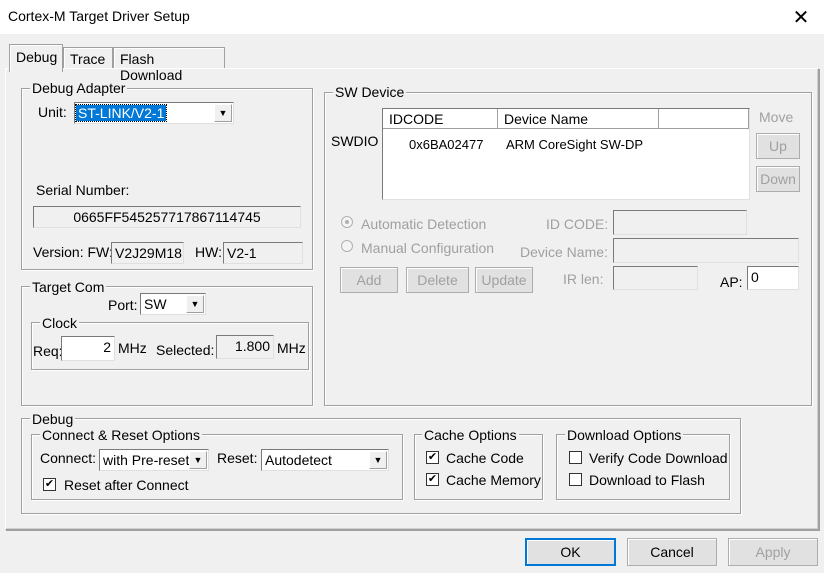 This screenshot has height=573, width=824. What do you see at coordinates (575, 479) in the screenshot?
I see `download-to-flash-checkbox` at bounding box center [575, 479].